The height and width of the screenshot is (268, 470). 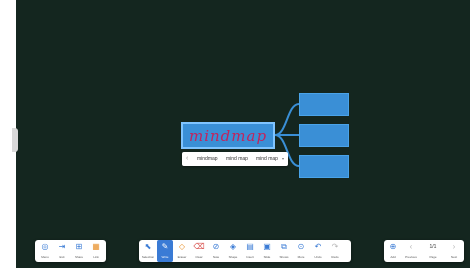 I want to click on insert-icon: ▤, so click(x=250, y=246).